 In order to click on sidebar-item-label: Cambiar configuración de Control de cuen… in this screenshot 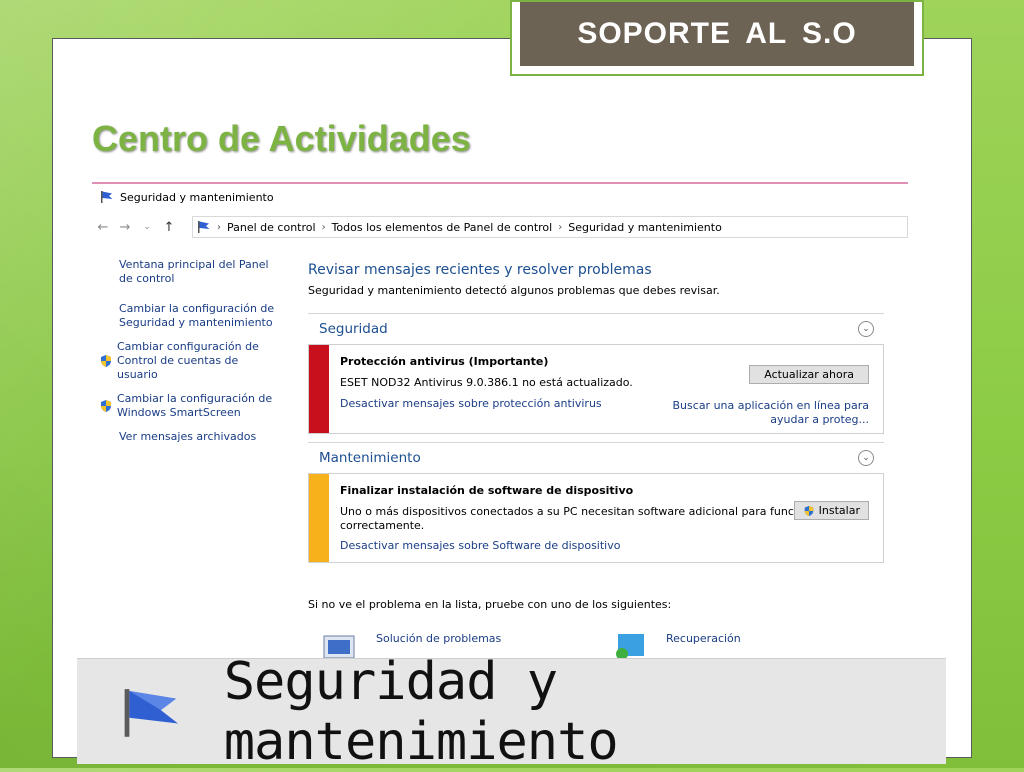, I will do `click(188, 360)`.